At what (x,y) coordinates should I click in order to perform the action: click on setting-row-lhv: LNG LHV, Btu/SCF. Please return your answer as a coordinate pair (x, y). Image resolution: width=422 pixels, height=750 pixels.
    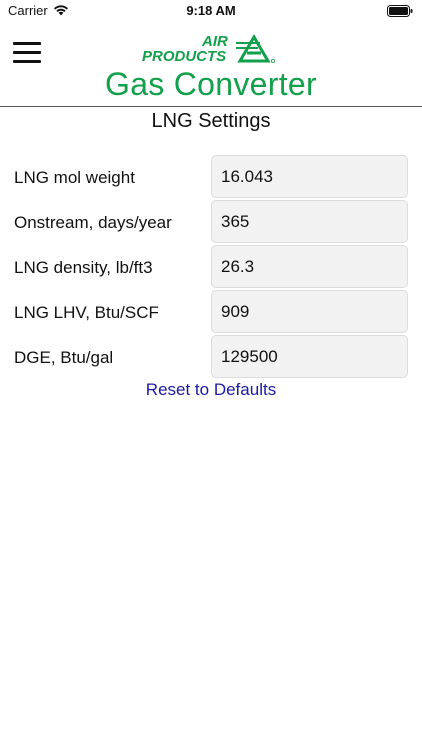
    Looking at the image, I should click on (211, 311).